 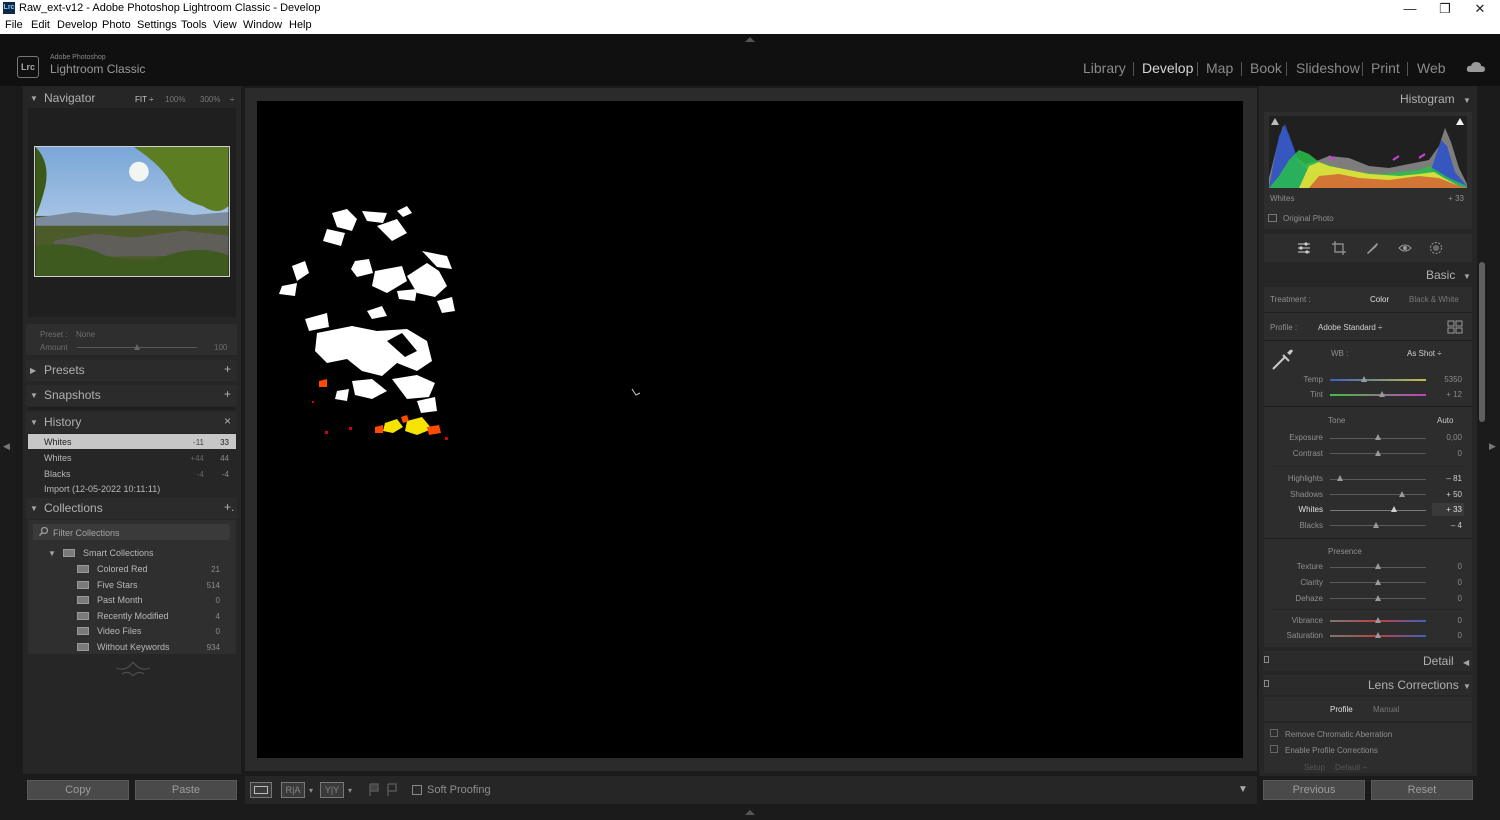 I want to click on menu-file: File, so click(x=14, y=25).